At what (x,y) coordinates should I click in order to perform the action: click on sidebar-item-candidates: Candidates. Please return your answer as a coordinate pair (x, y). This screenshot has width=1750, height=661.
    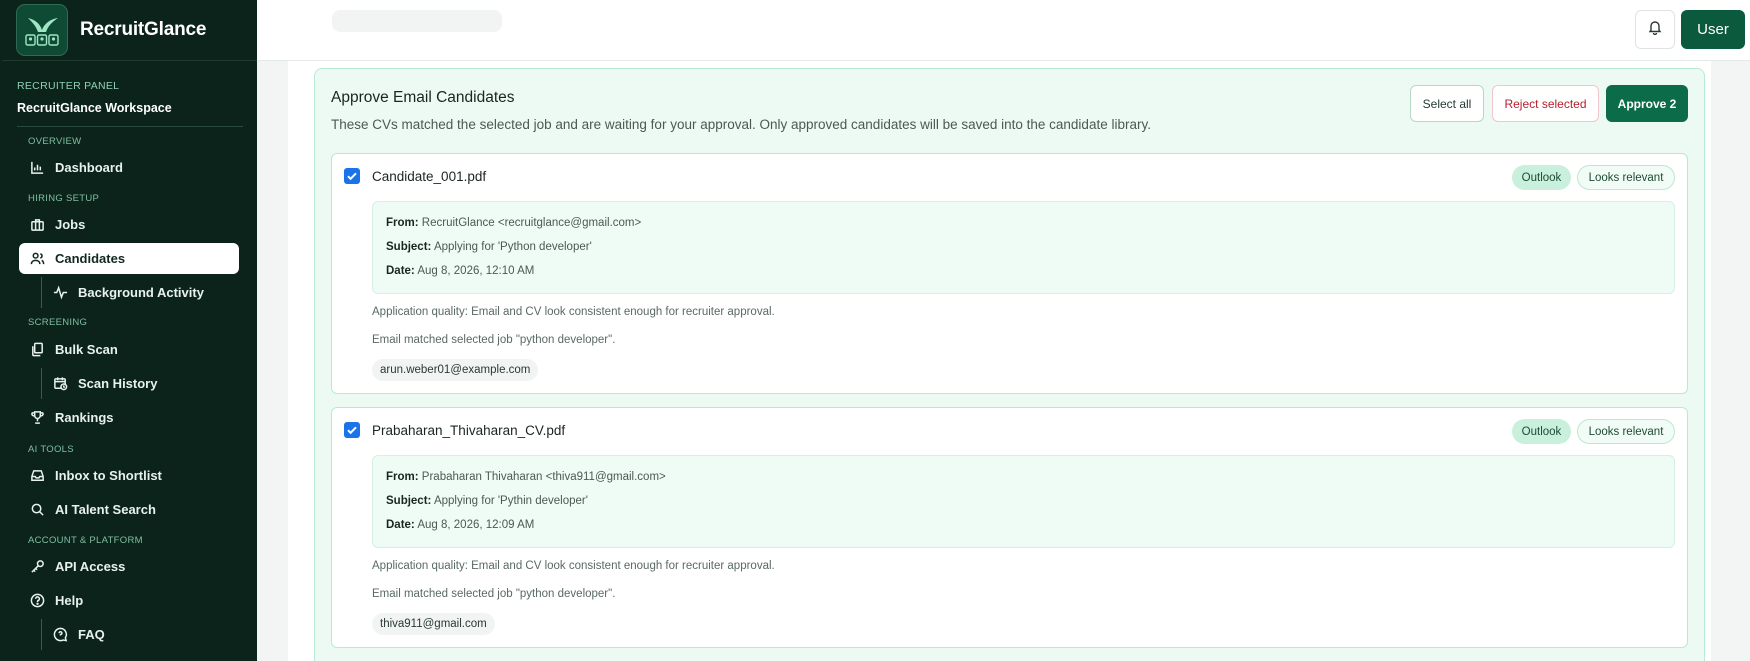
    Looking at the image, I should click on (129, 258).